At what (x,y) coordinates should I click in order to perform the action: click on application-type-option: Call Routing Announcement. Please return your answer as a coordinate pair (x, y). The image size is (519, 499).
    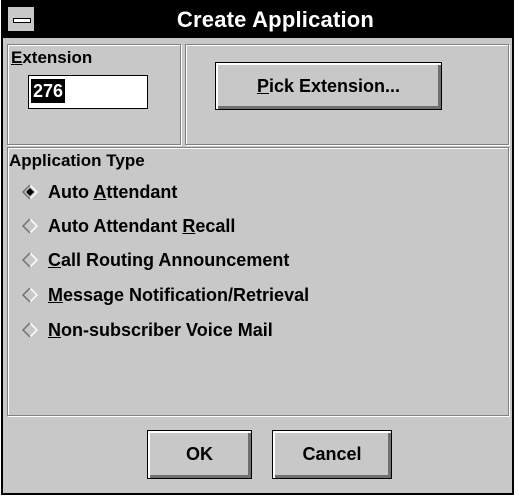
    Looking at the image, I should click on (155, 260).